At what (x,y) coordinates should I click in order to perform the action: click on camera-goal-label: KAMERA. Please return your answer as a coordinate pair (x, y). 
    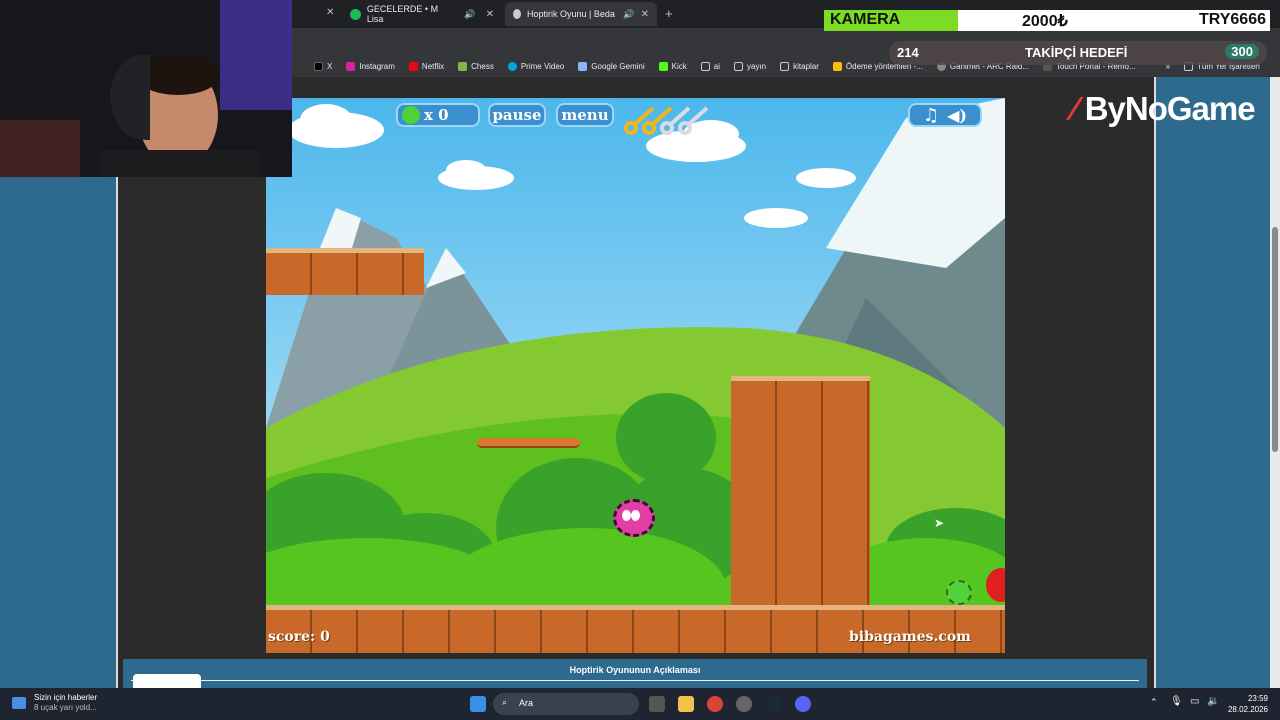
    Looking at the image, I should click on (865, 19).